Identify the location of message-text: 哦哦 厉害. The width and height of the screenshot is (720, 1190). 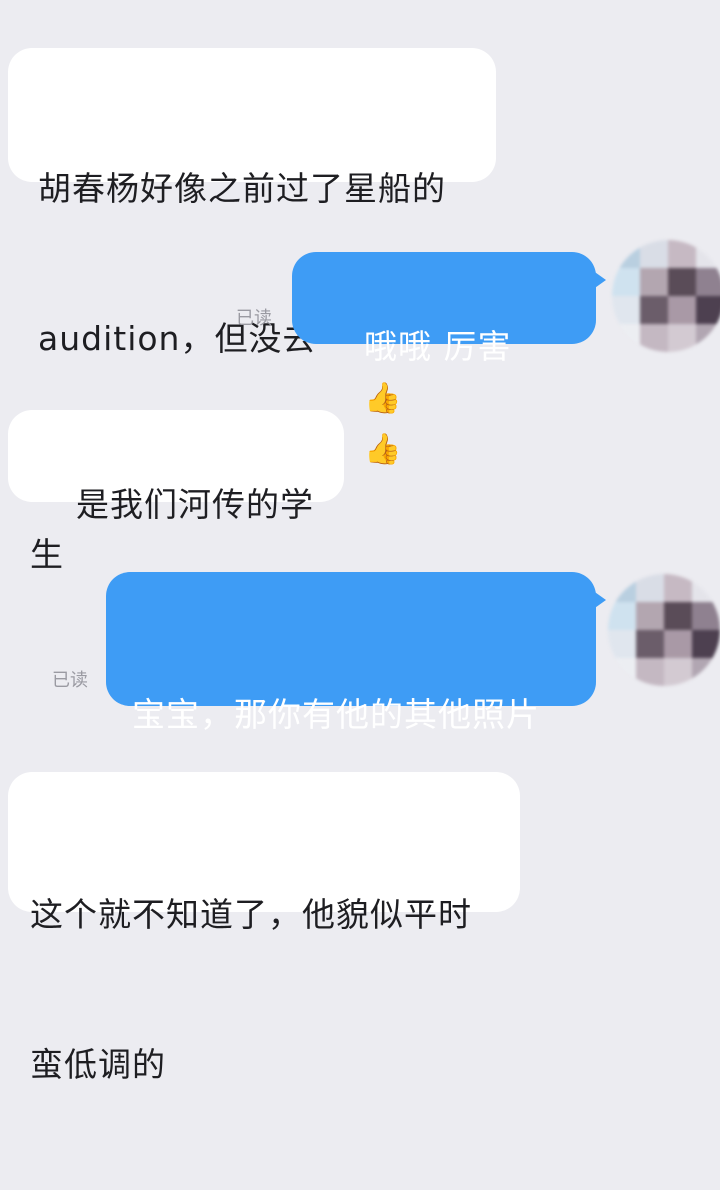
(437, 346).